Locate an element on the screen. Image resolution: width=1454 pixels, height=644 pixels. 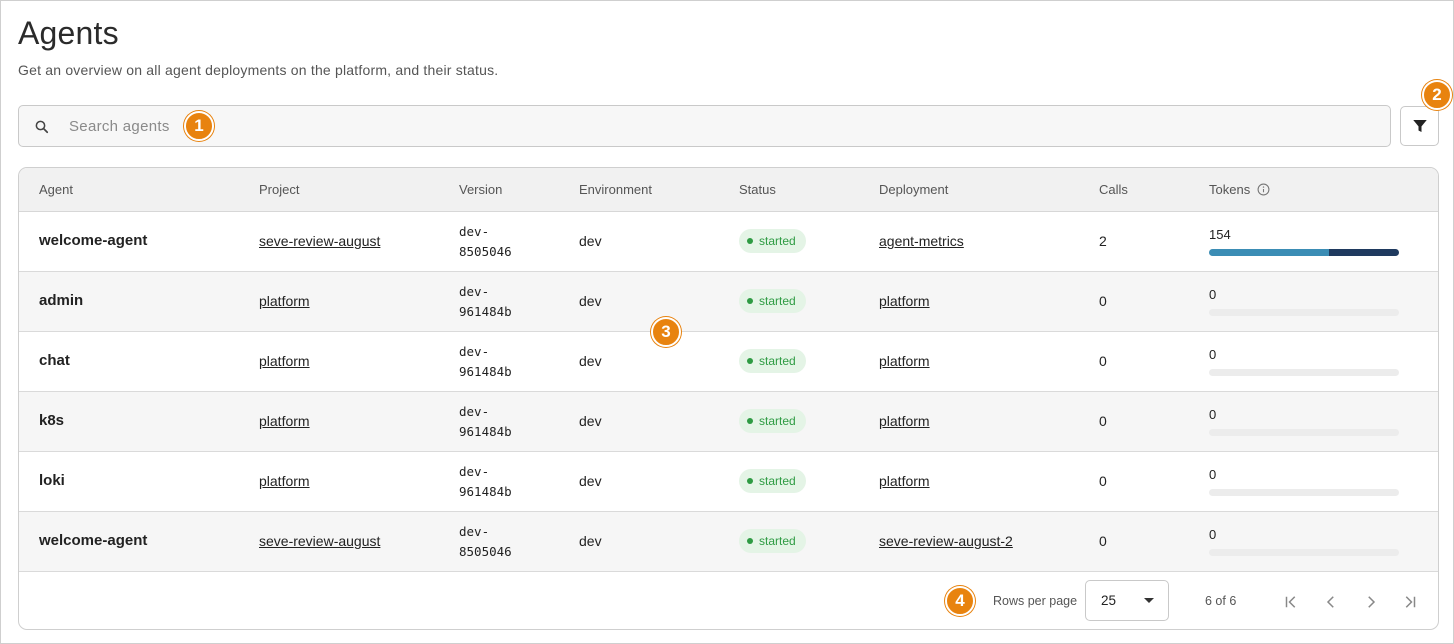
first-page-icon is located at coordinates (1290, 602).